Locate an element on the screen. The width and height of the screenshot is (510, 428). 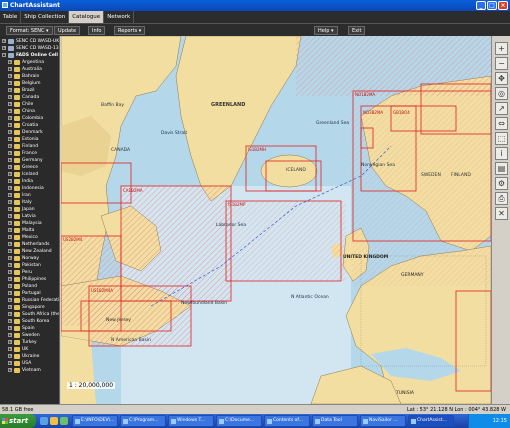
tree-country-item: + Iran is located at coordinates (29, 195).